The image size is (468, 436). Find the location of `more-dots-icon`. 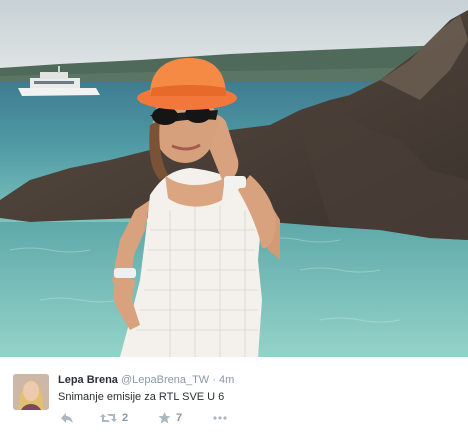

more-dots-icon is located at coordinates (220, 418).